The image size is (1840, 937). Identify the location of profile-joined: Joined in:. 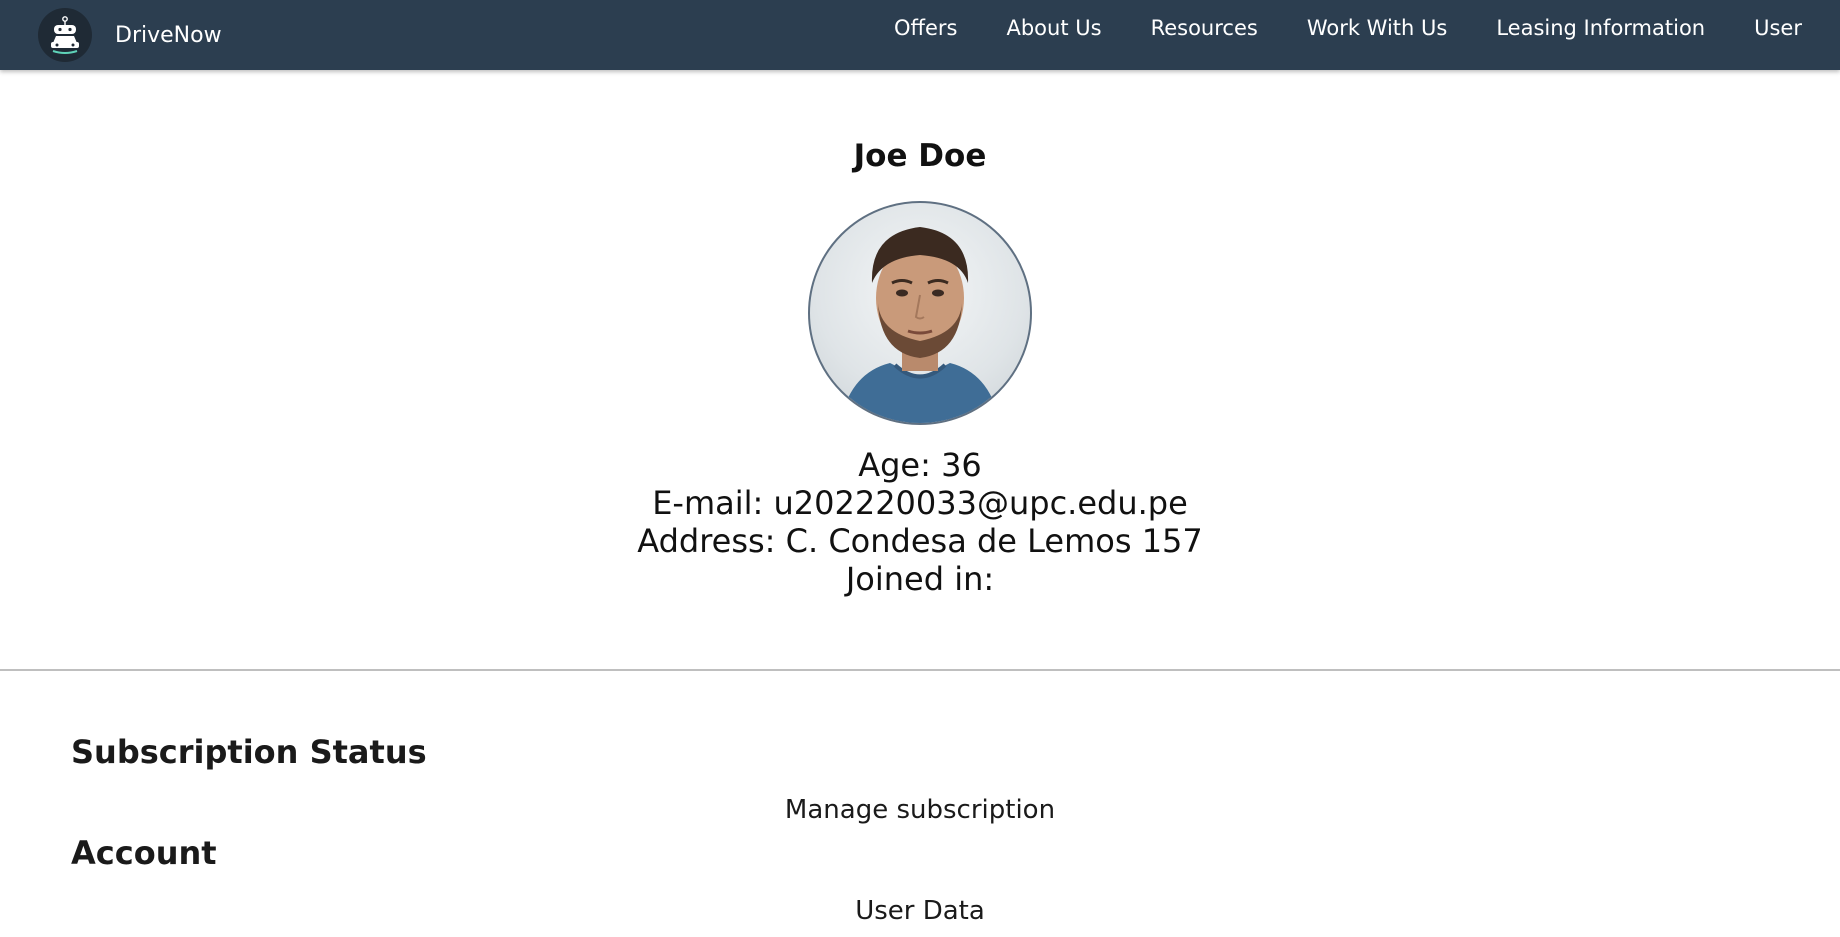
(920, 579).